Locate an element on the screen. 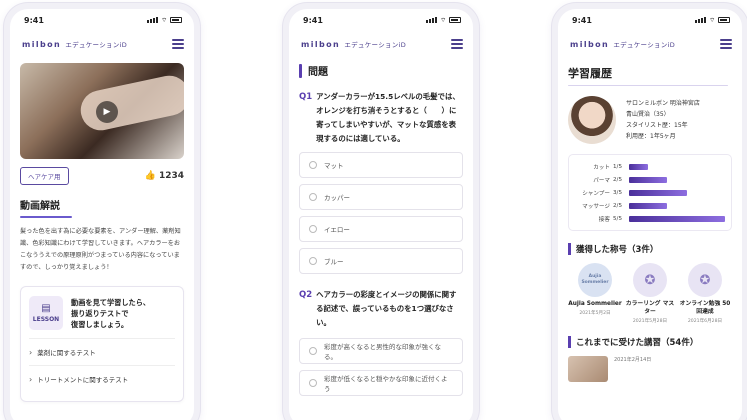 The width and height of the screenshot is (747, 420). titles-heading: 獲得した称号（3件） is located at coordinates (617, 250).